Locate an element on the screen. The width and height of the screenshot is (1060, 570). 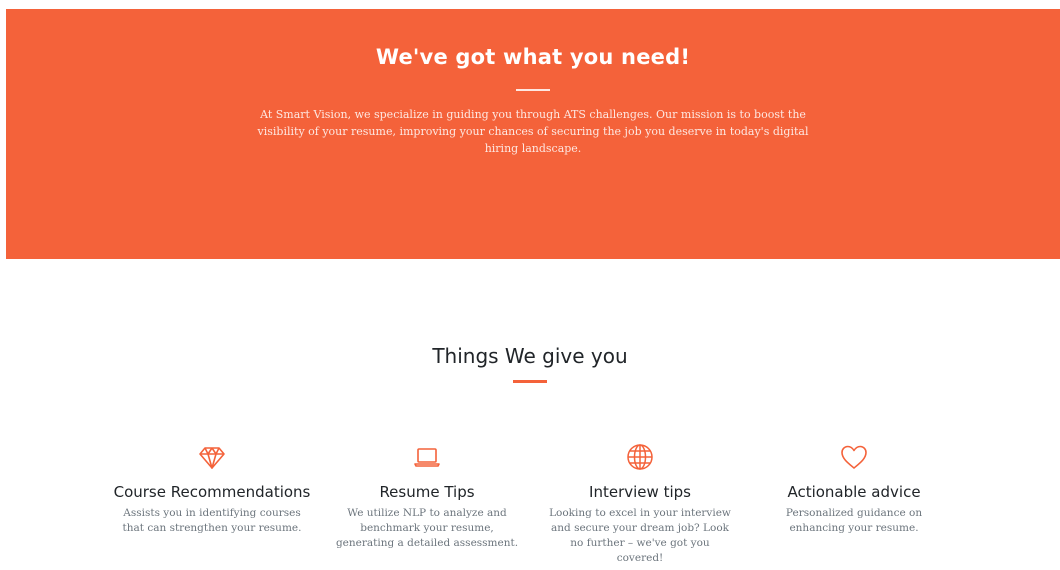
services-title: Things We give you is located at coordinates (530, 356).